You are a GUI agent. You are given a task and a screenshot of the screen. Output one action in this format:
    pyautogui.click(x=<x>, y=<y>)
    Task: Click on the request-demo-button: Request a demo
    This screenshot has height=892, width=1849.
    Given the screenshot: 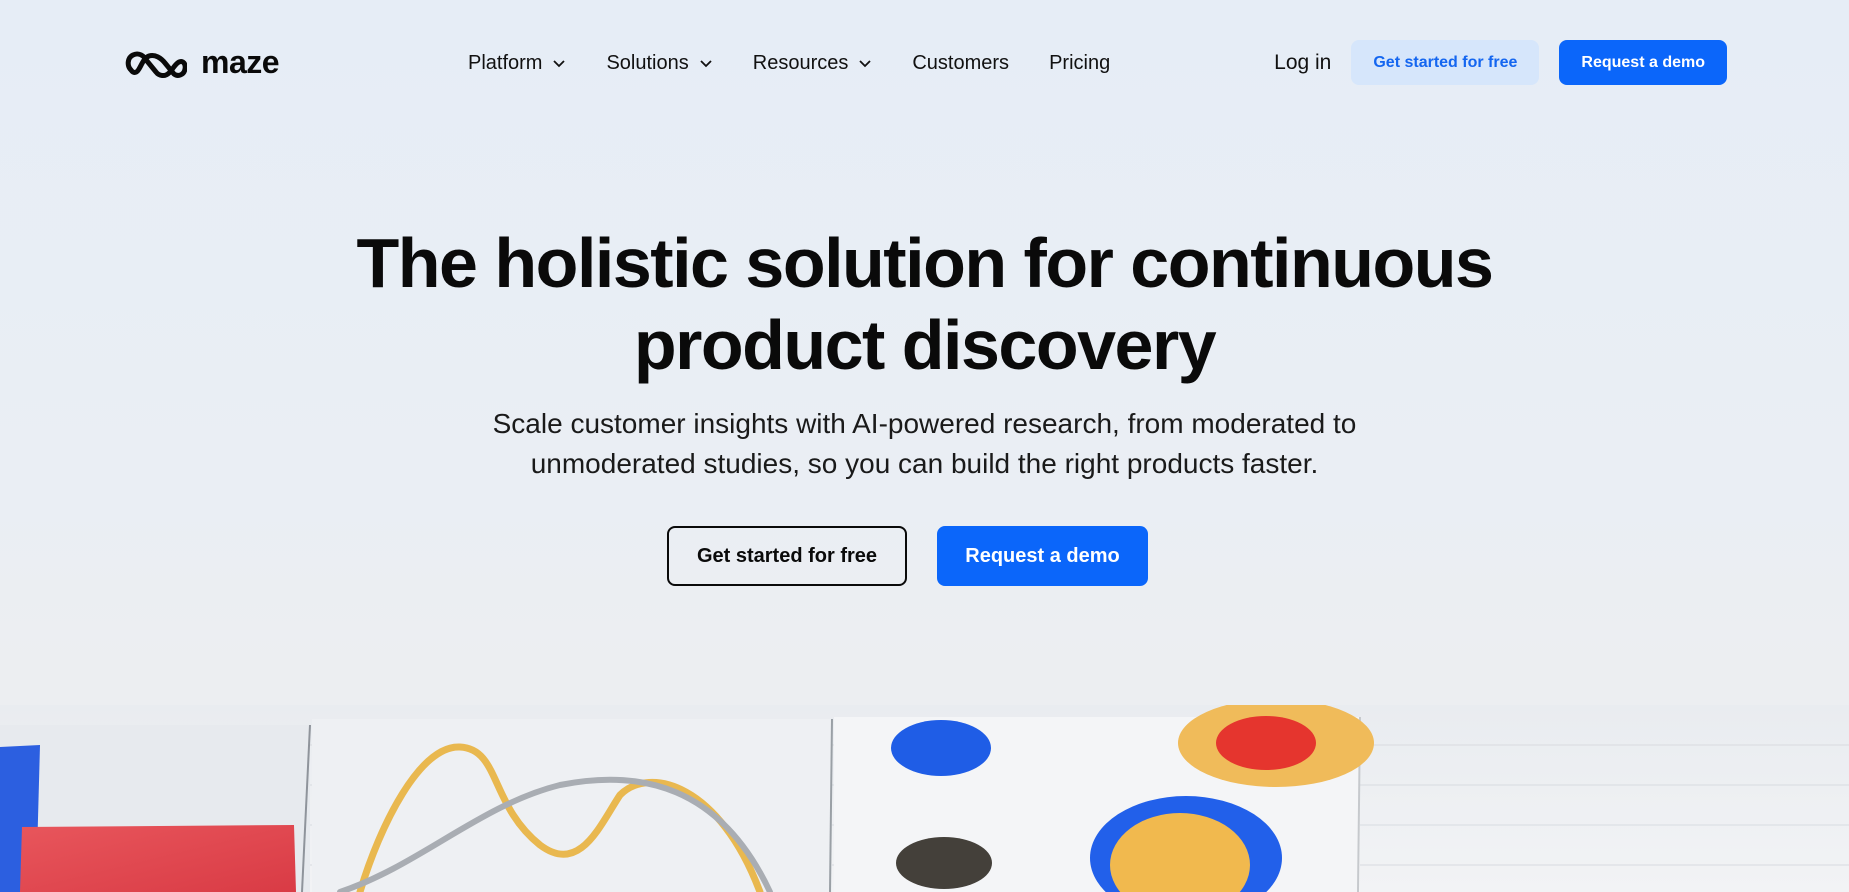 What is the action you would take?
    pyautogui.click(x=1643, y=62)
    